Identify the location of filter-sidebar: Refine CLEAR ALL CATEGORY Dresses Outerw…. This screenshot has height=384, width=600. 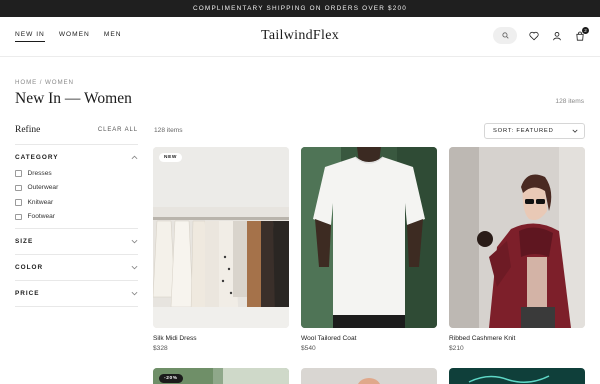
(76, 215).